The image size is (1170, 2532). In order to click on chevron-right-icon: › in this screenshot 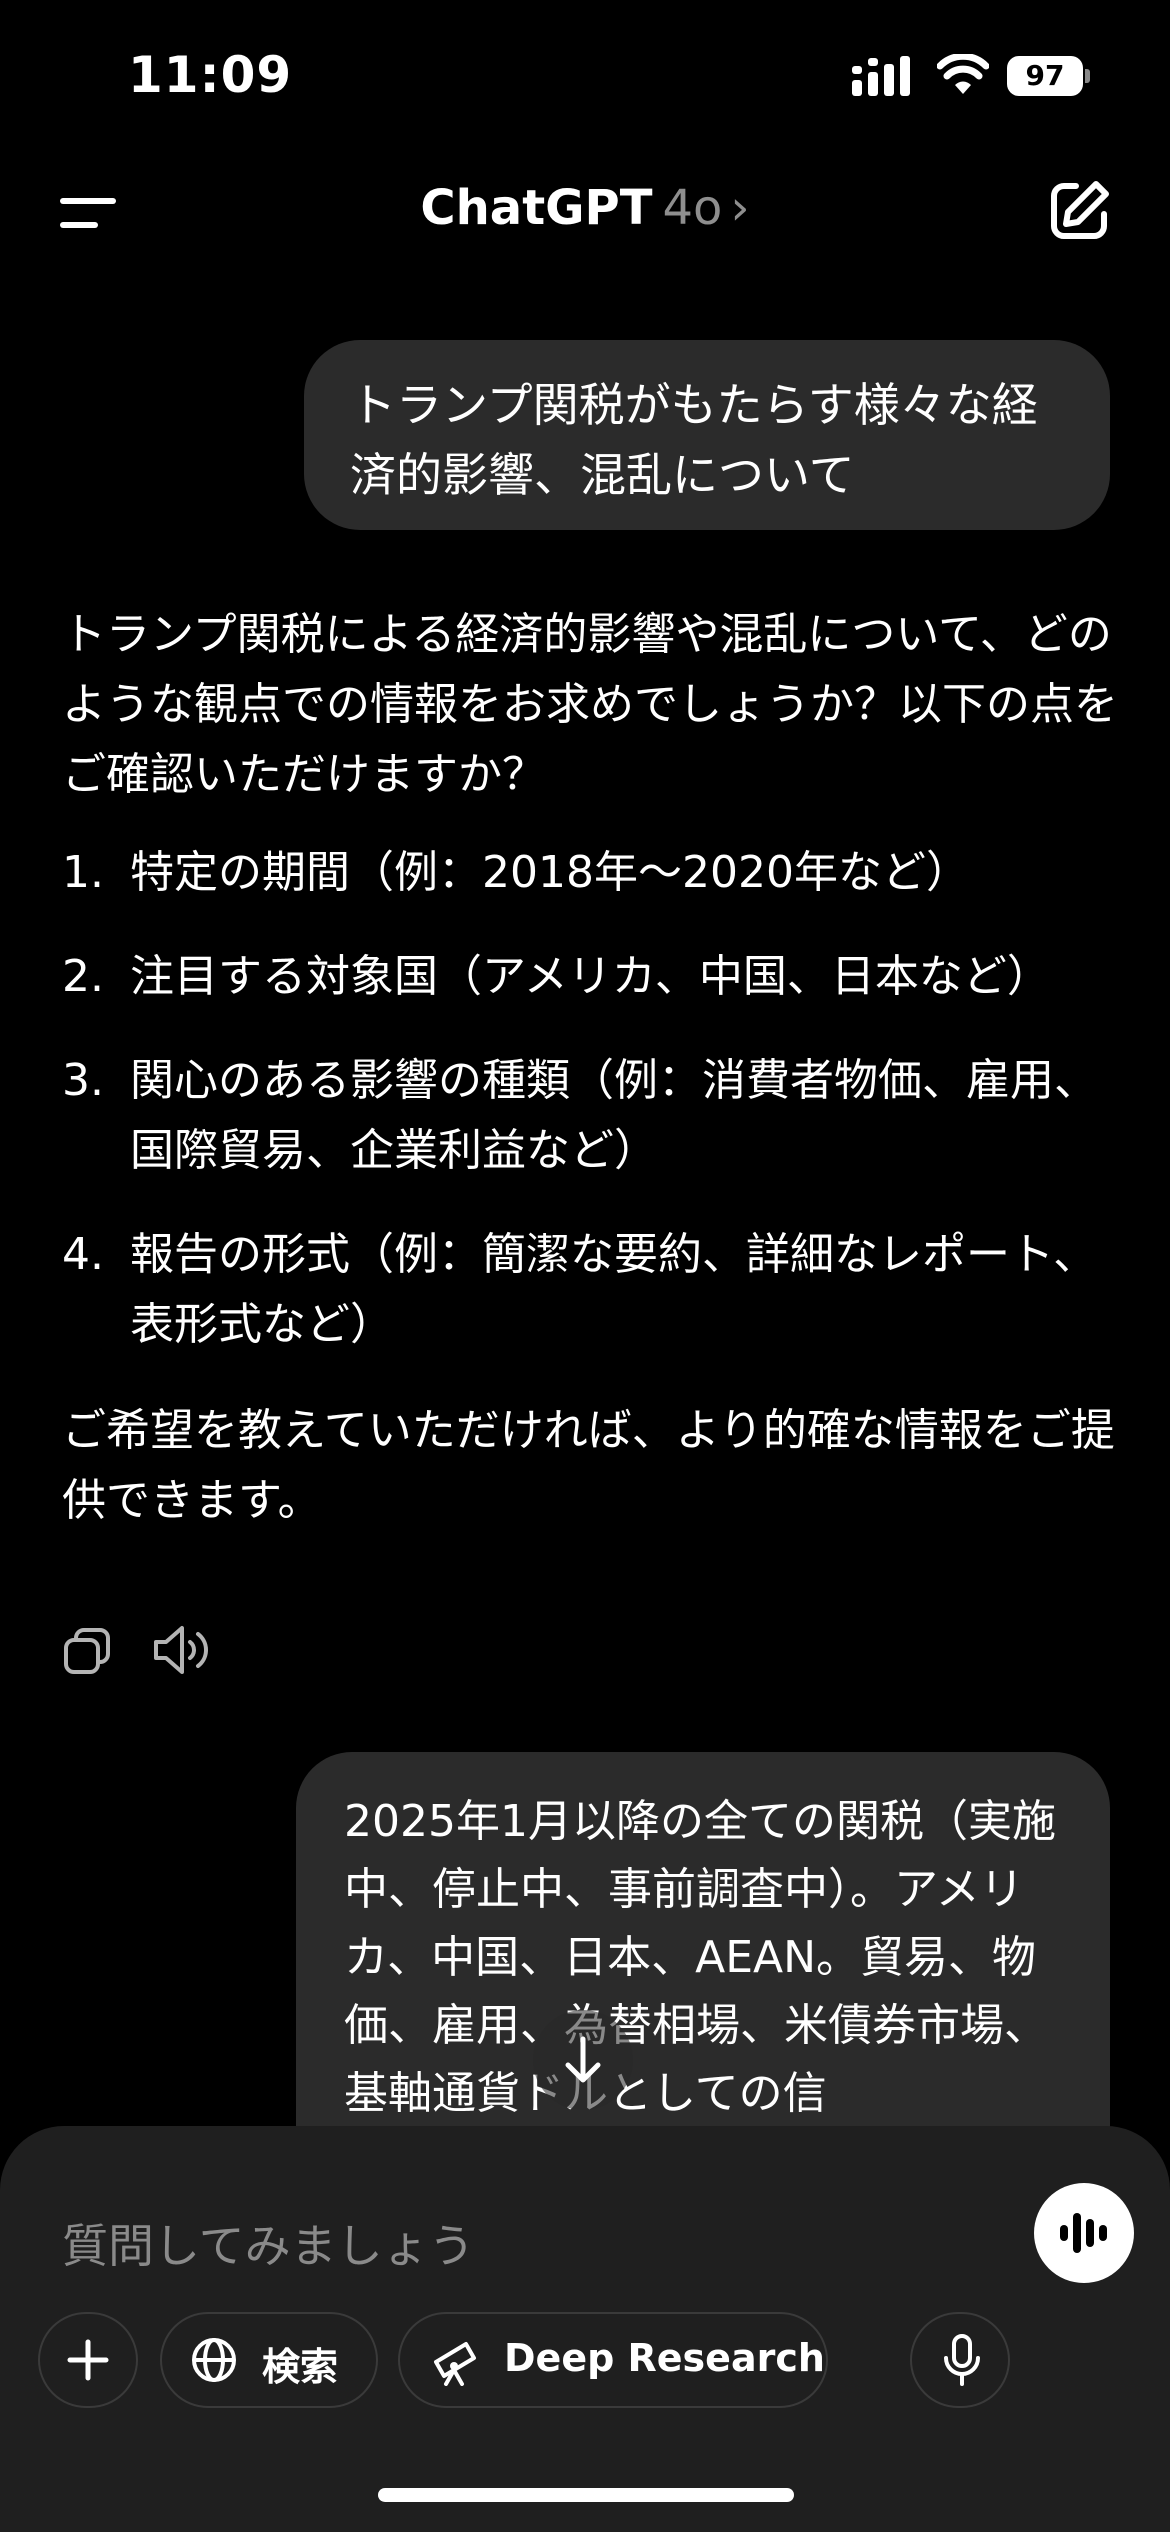, I will do `click(740, 208)`.